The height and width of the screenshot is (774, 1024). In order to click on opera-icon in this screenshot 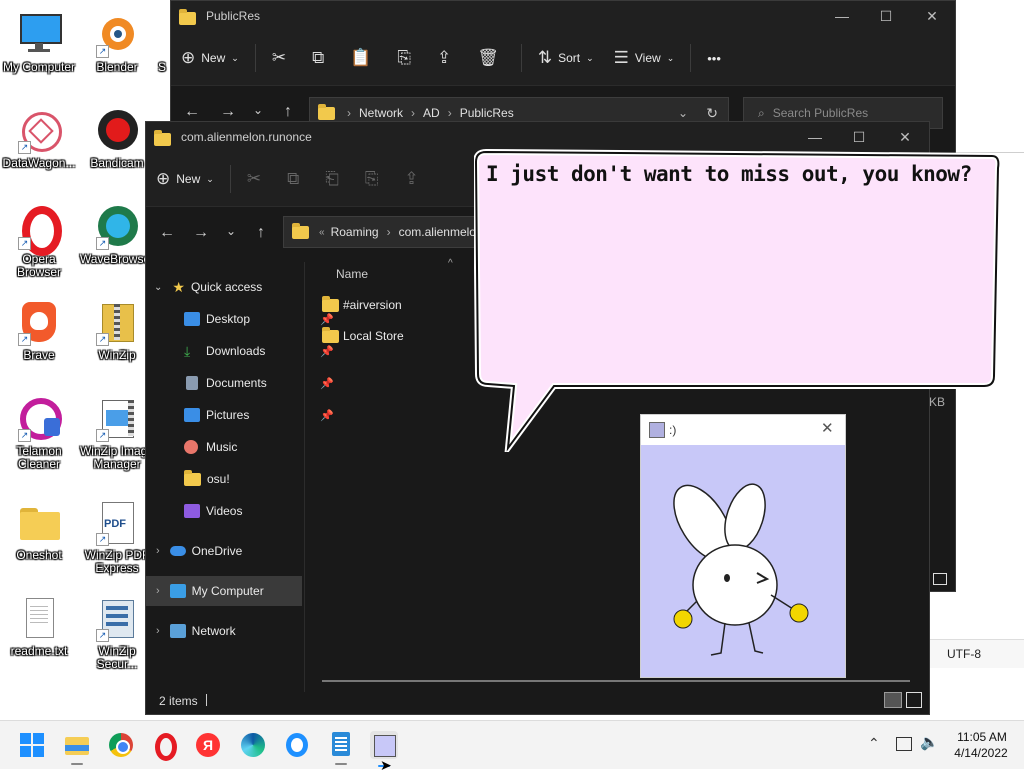, I will do `click(164, 746)`.